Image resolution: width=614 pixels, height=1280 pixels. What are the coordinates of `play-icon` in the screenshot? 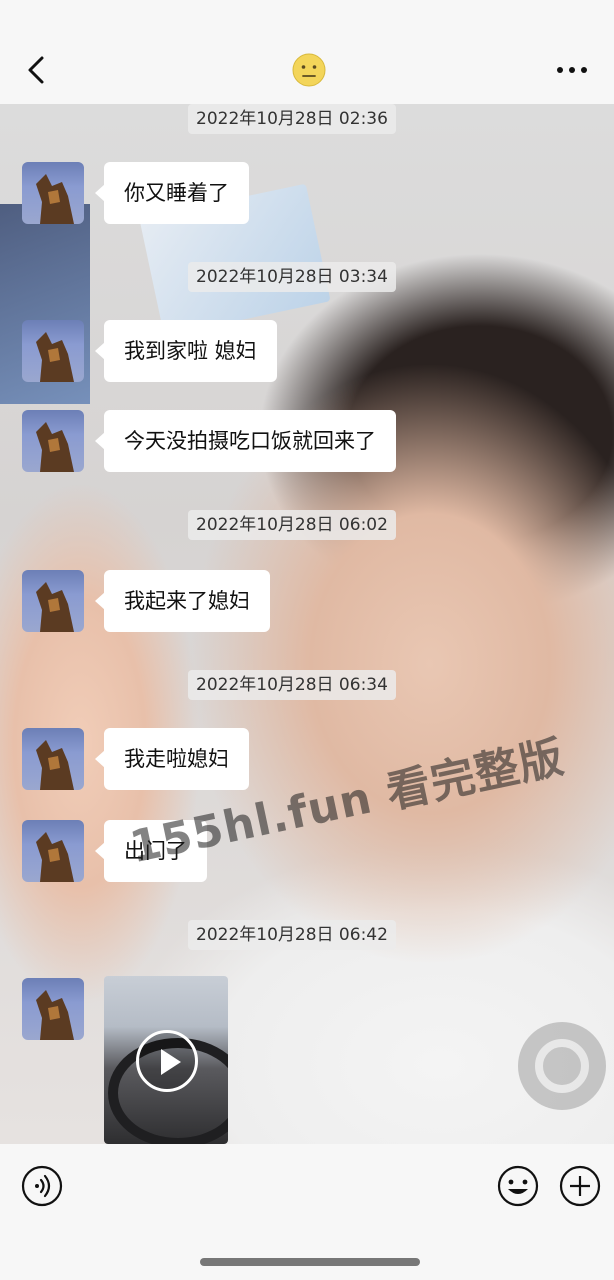 It's located at (167, 1061).